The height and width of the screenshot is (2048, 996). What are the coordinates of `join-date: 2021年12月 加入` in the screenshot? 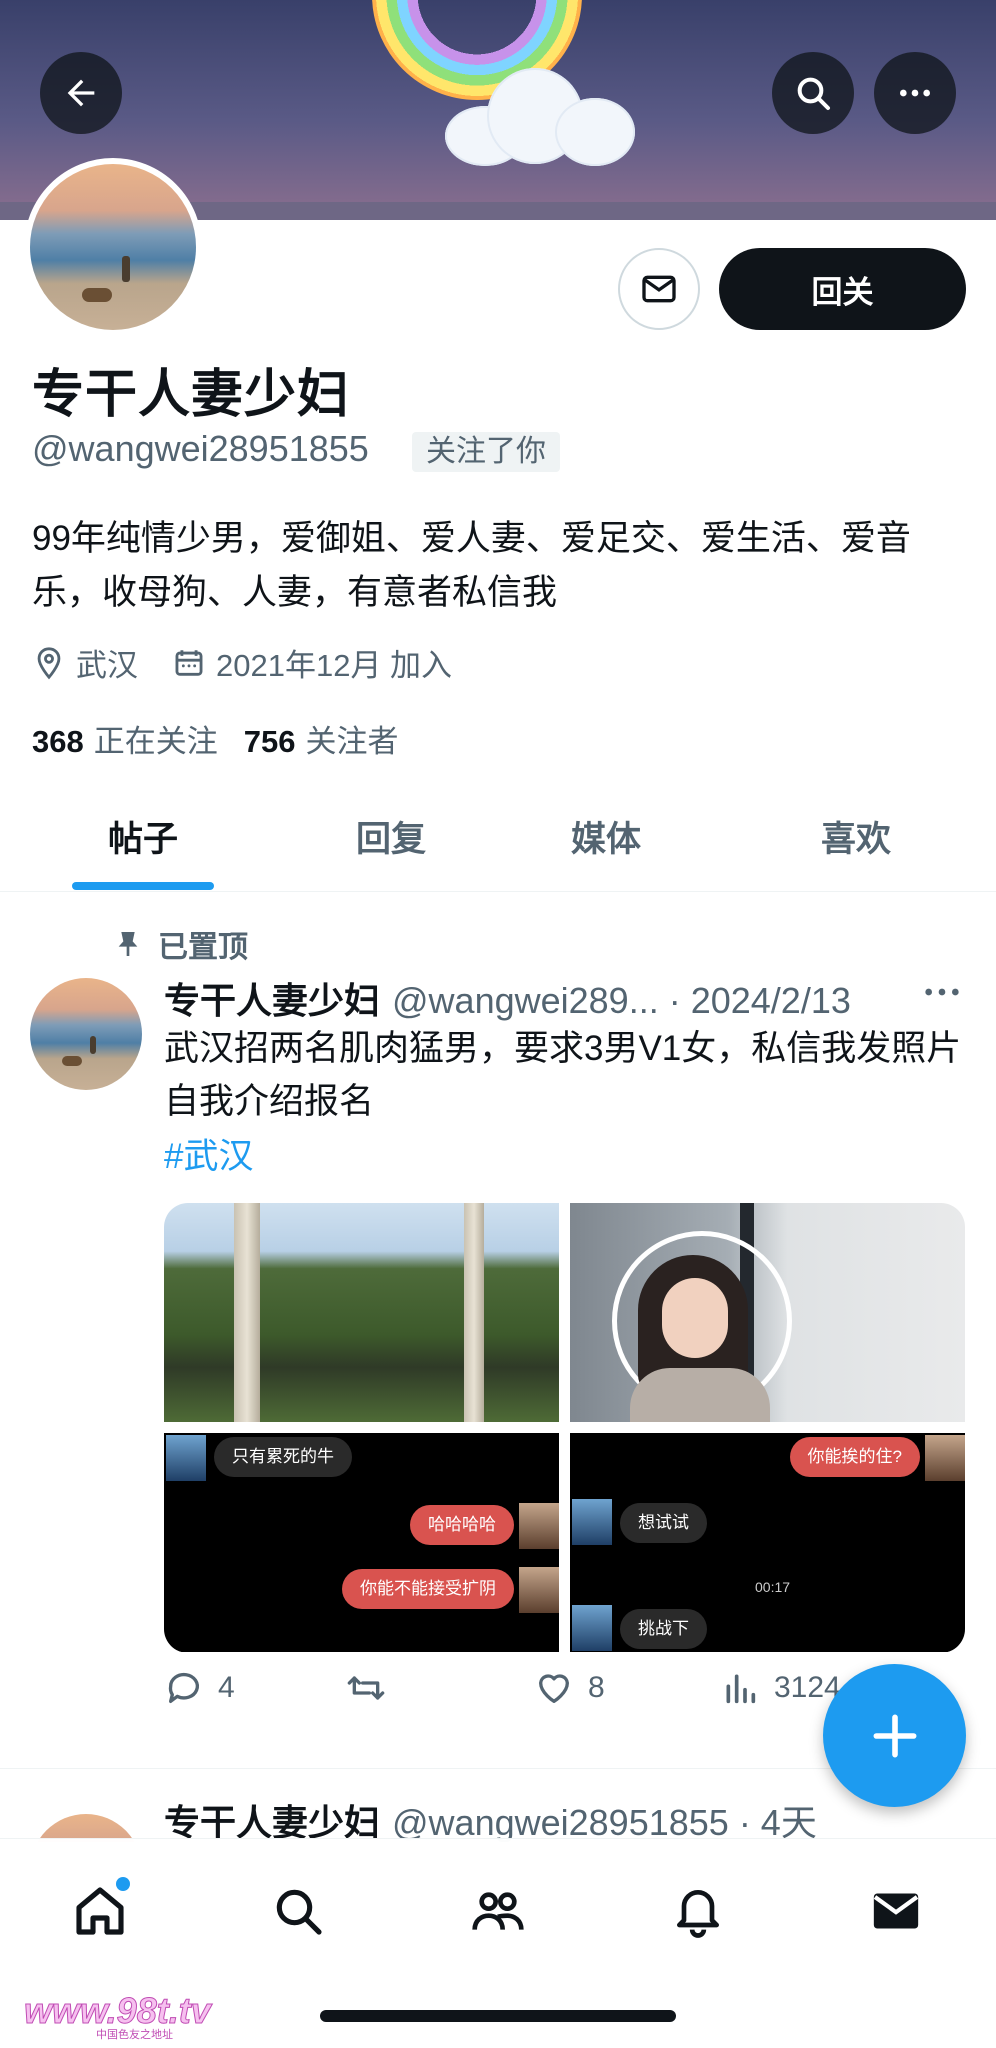 It's located at (312, 662).